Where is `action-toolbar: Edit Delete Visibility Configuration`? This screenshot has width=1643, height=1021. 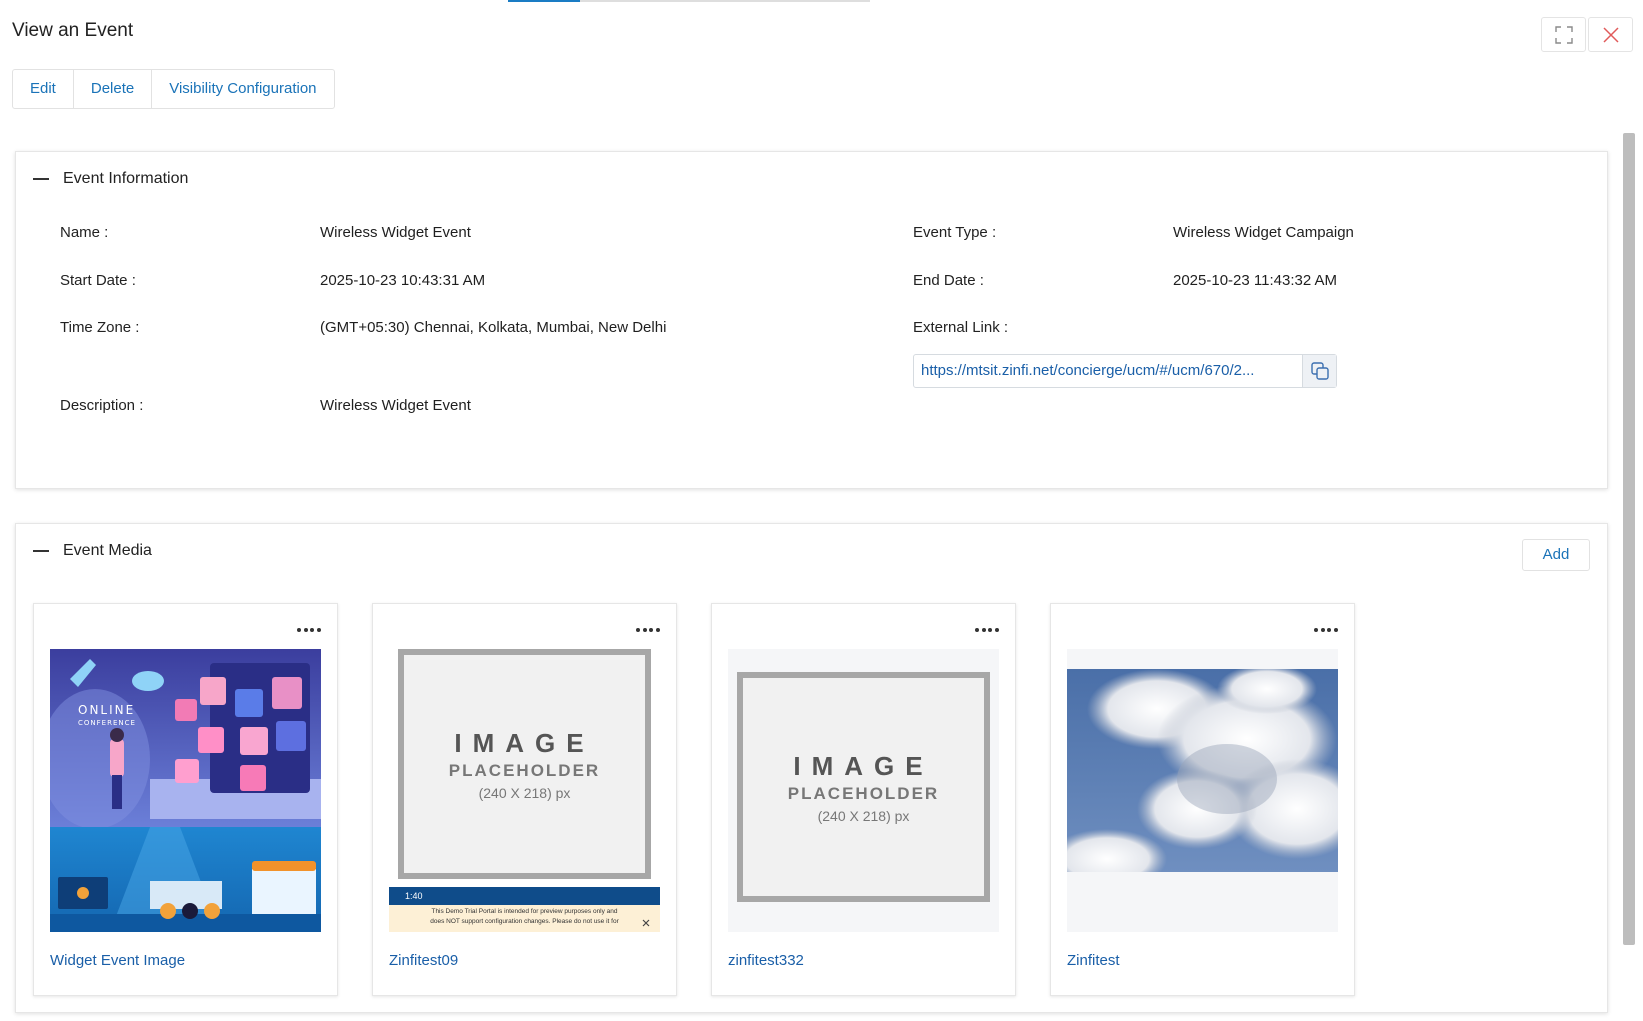 action-toolbar: Edit Delete Visibility Configuration is located at coordinates (173, 89).